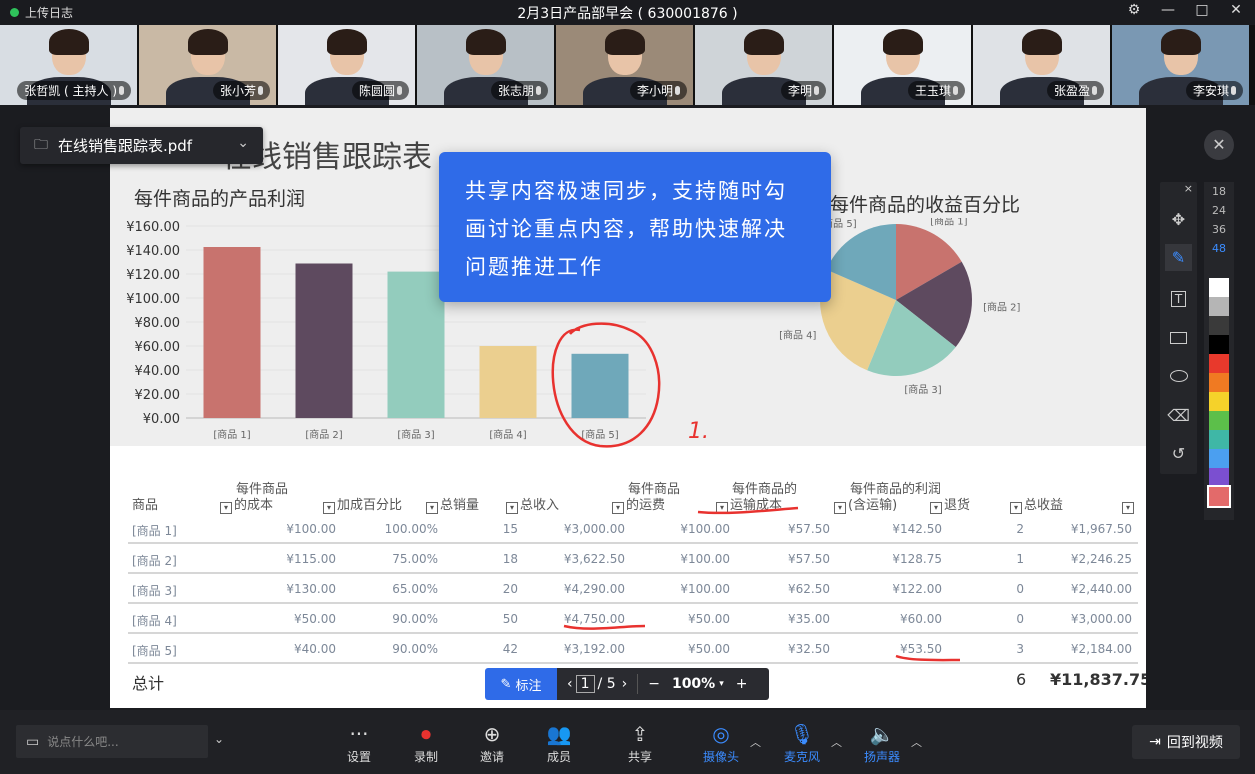 The height and width of the screenshot is (774, 1255). I want to click on back-to-video-button: ⇥ 回到视频, so click(1186, 742).